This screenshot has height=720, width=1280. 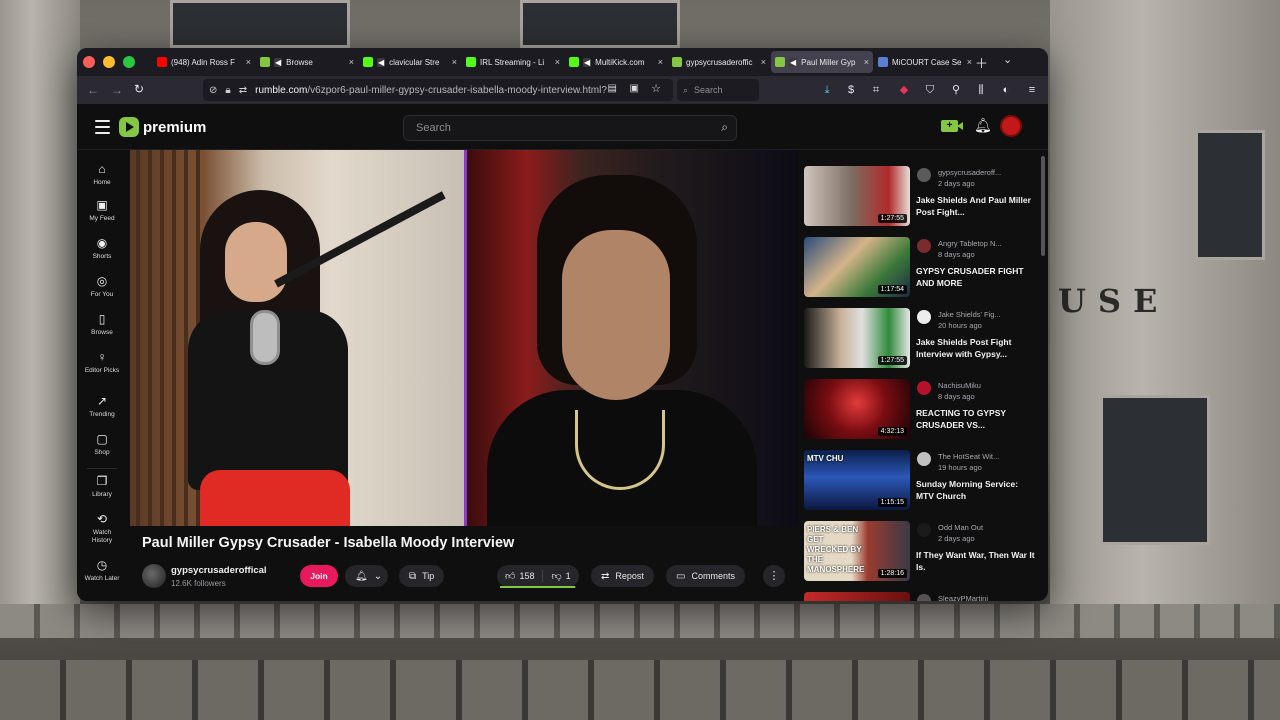 What do you see at coordinates (102, 444) in the screenshot?
I see `sidebar-item-shop: ▢ Shop` at bounding box center [102, 444].